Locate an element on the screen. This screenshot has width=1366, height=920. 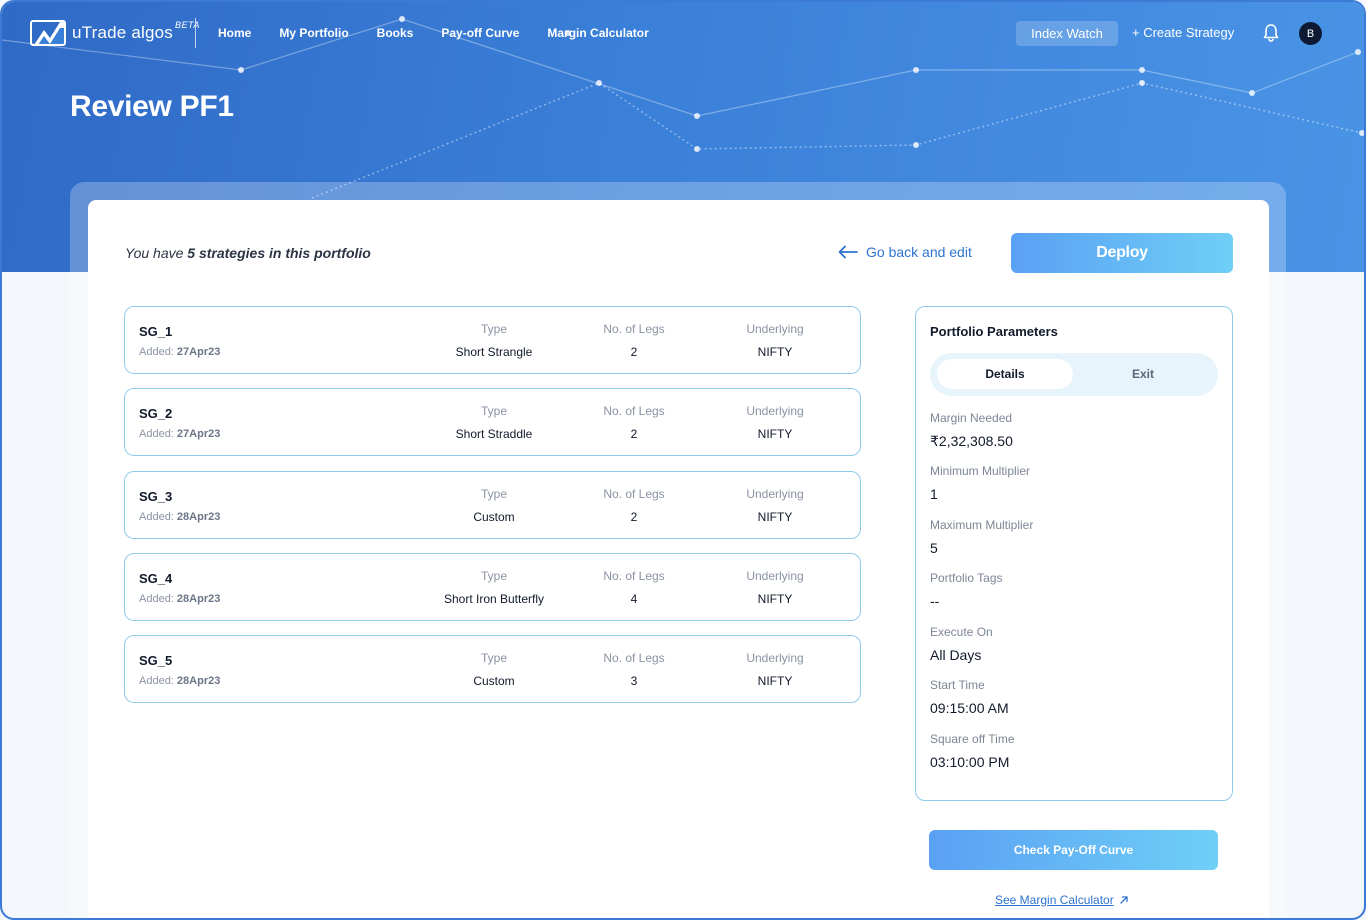
go-back-edit-link: Go back and edit is located at coordinates (905, 252).